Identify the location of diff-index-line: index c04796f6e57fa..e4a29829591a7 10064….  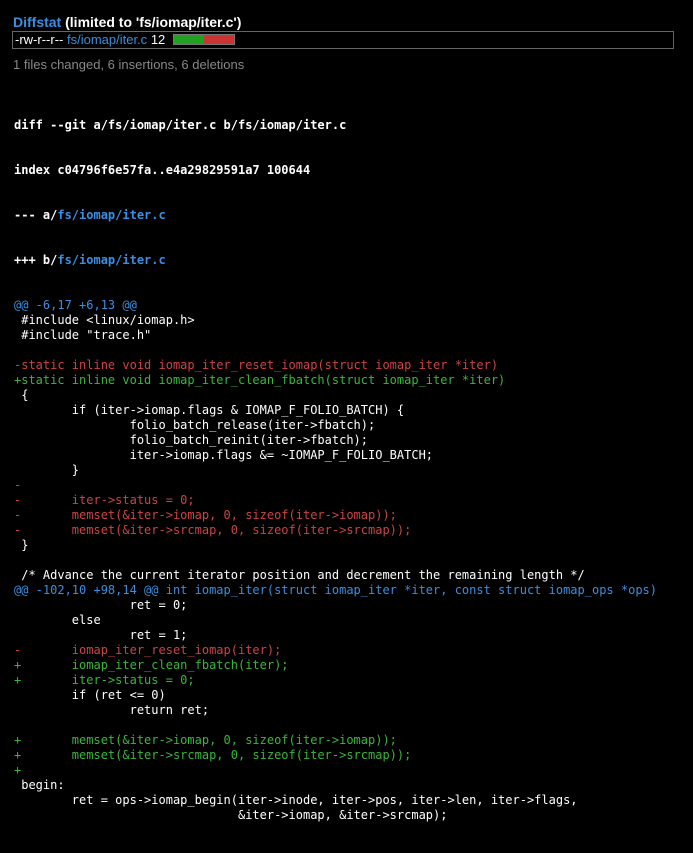
(162, 170).